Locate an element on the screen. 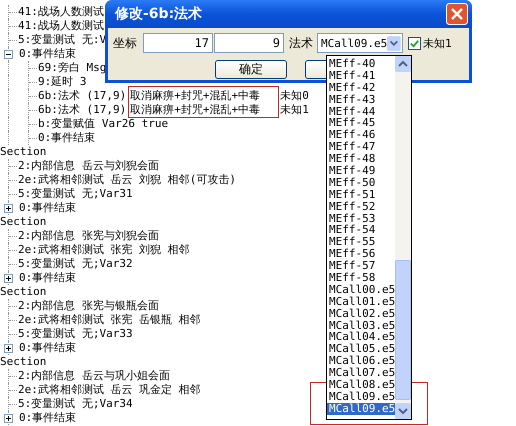  window-title: 修改-6b:法术 is located at coordinates (158, 14).